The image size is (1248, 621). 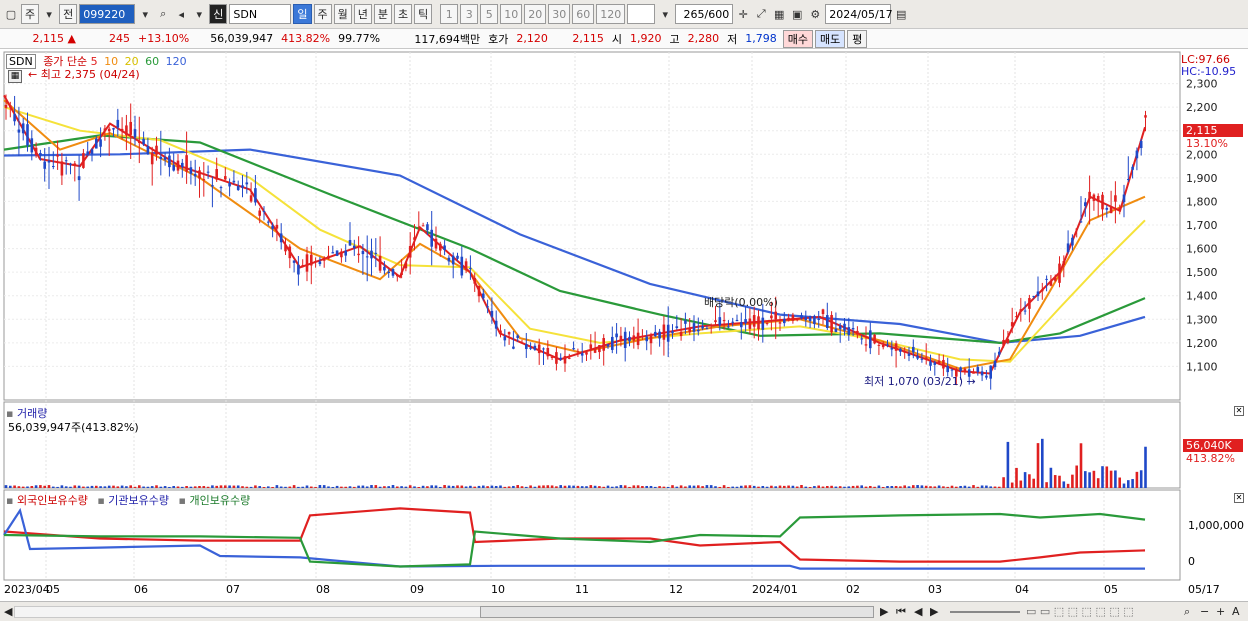 What do you see at coordinates (934, 611) in the screenshot?
I see `scroll-next-icon: ▶` at bounding box center [934, 611].